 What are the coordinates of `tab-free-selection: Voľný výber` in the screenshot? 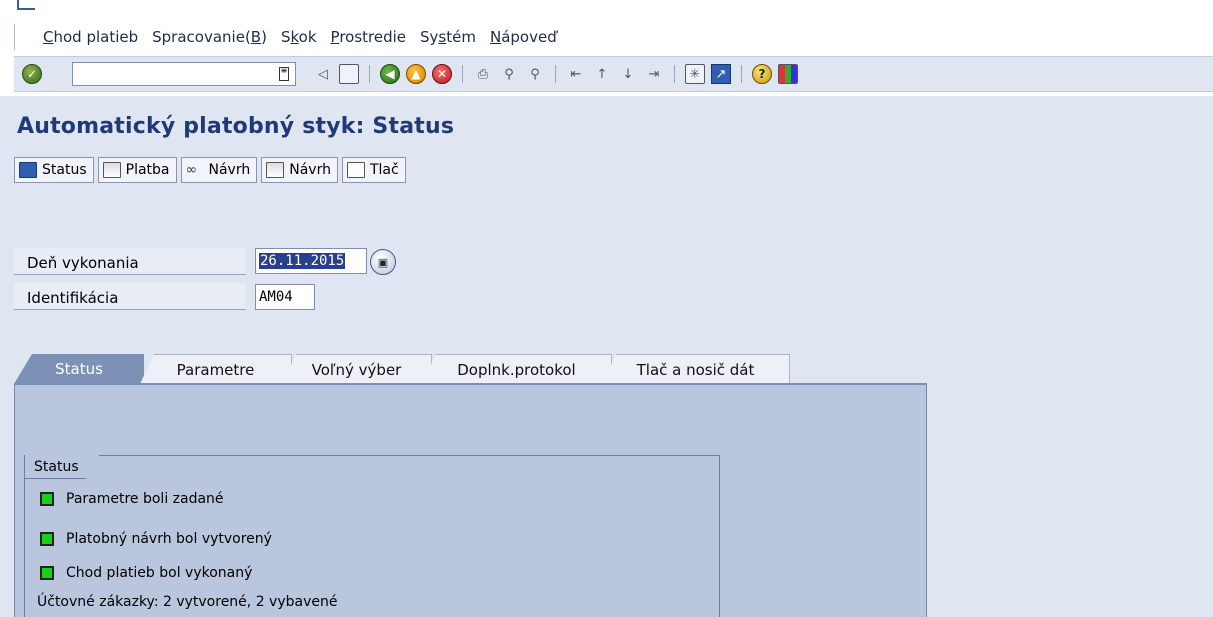 It's located at (357, 369).